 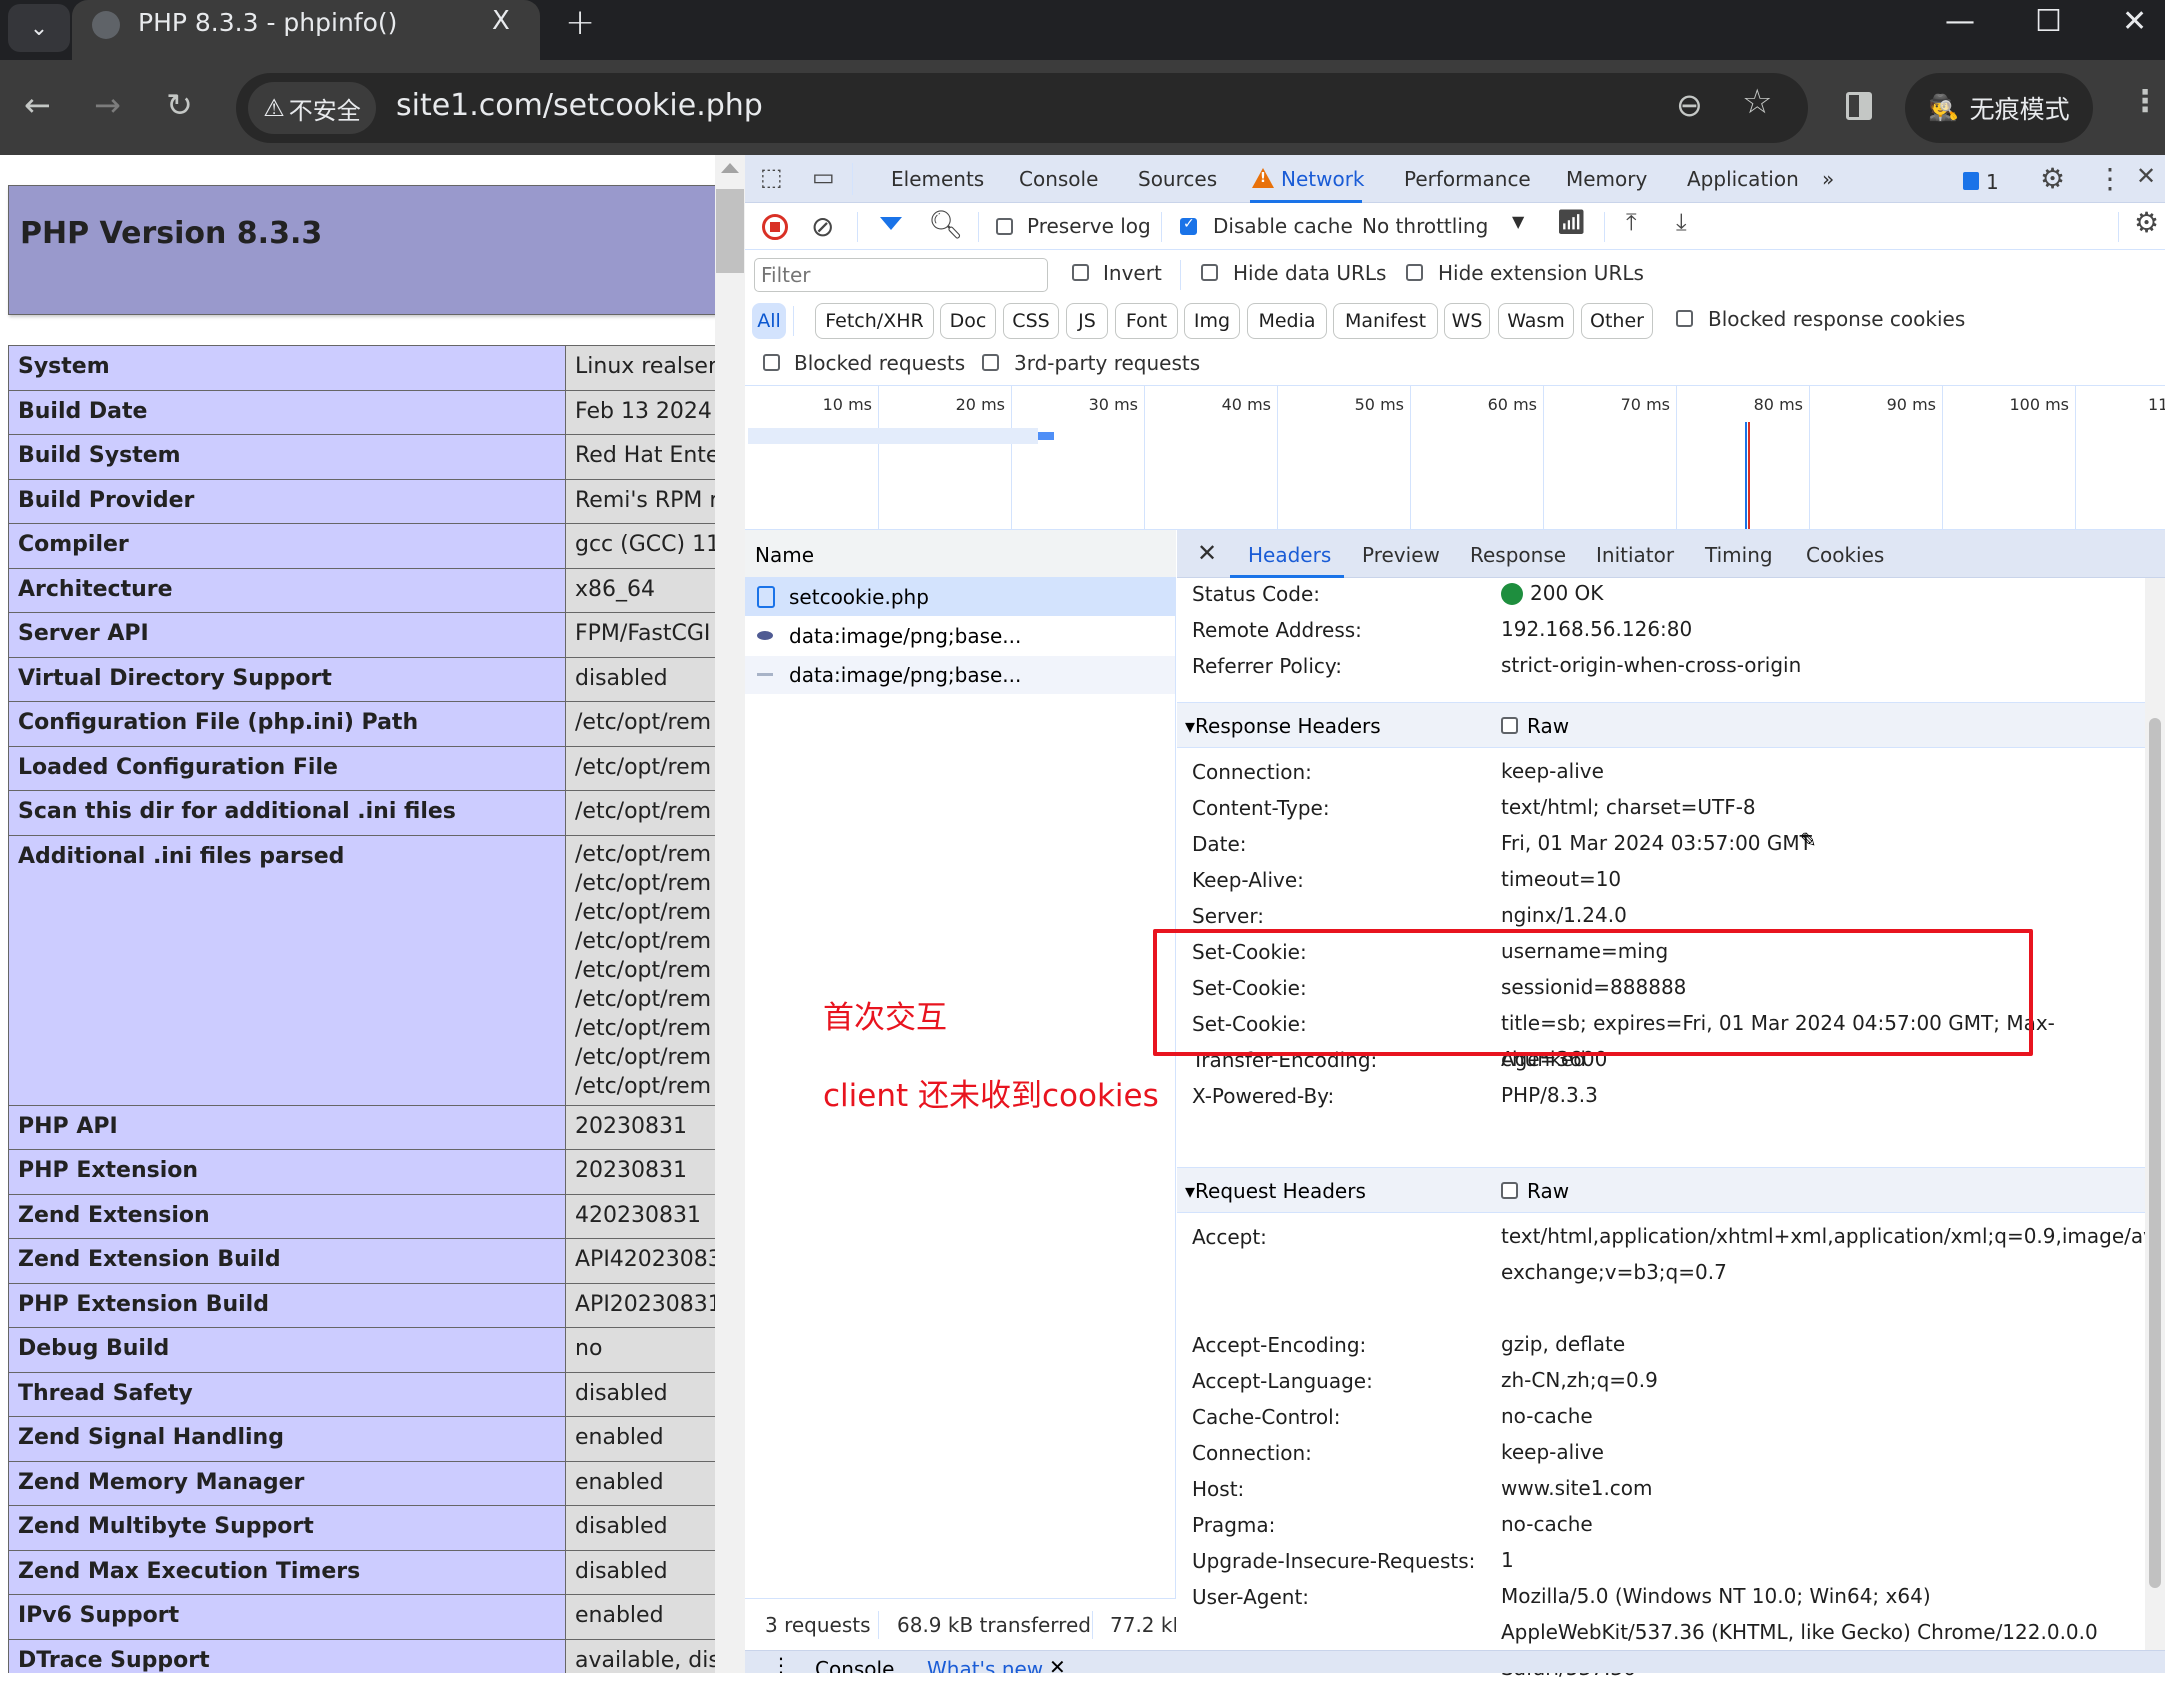 What do you see at coordinates (2134, 21) in the screenshot?
I see `close-window-button: ✕` at bounding box center [2134, 21].